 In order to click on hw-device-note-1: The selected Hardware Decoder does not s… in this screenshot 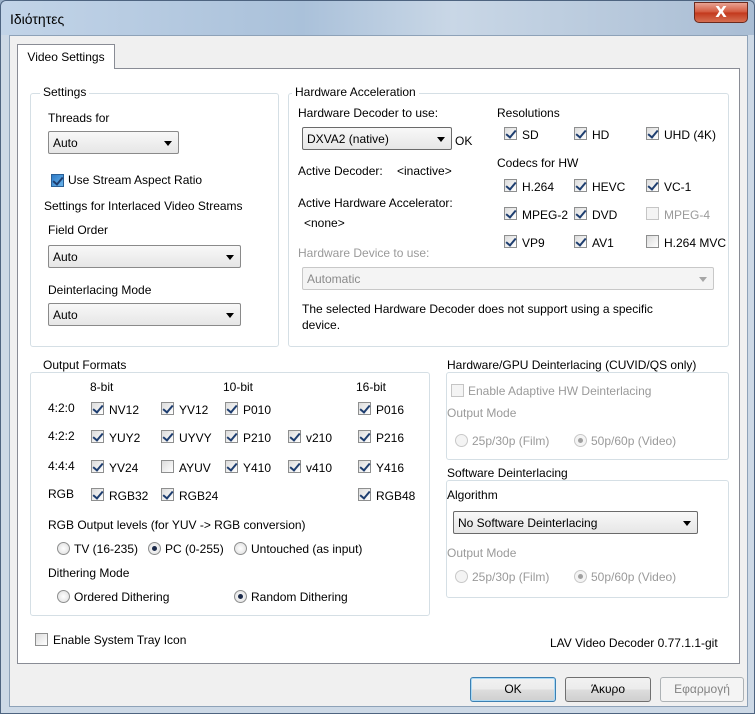, I will do `click(477, 309)`.